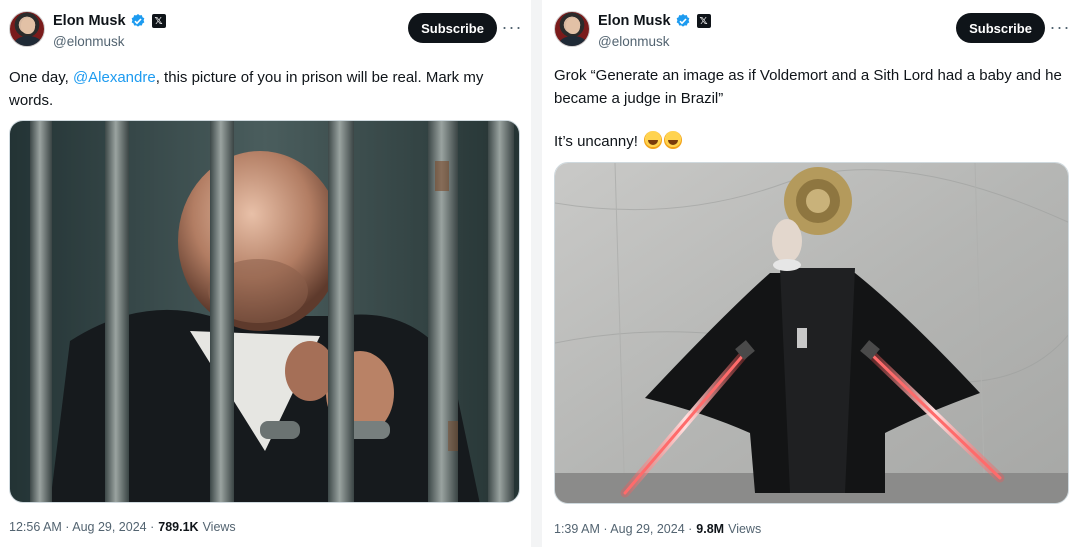 This screenshot has width=1080, height=547. What do you see at coordinates (809, 141) in the screenshot?
I see `tweet-text-line2: It’s uncanny!` at bounding box center [809, 141].